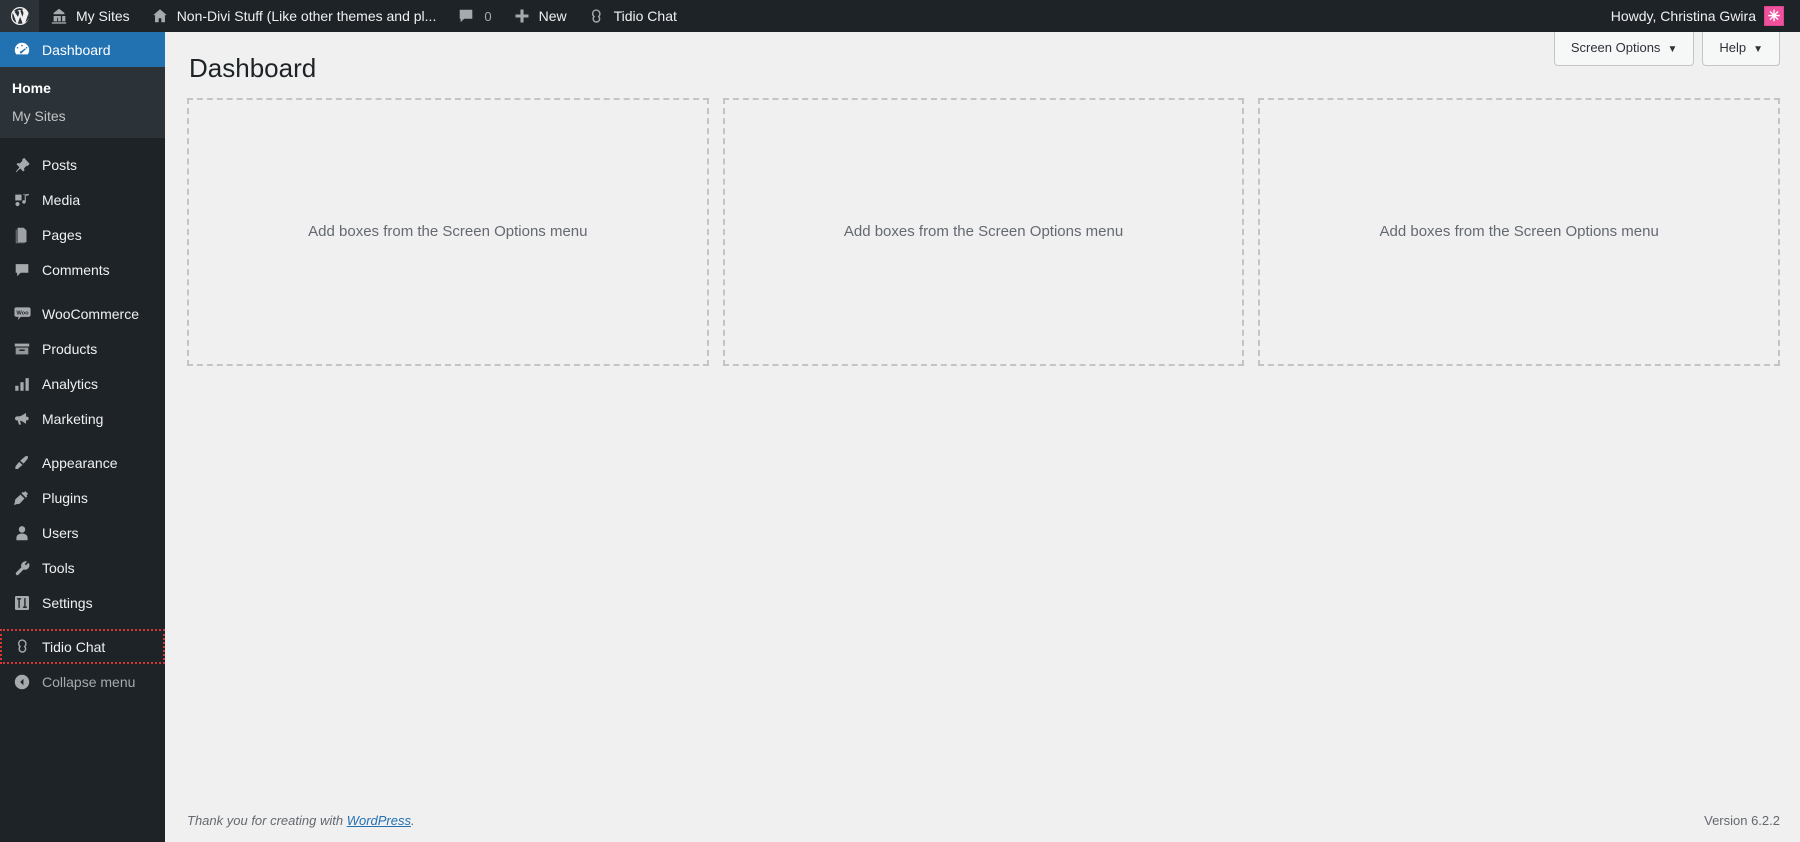 This screenshot has width=1800, height=842. I want to click on sidebar-item-label: Media, so click(61, 199).